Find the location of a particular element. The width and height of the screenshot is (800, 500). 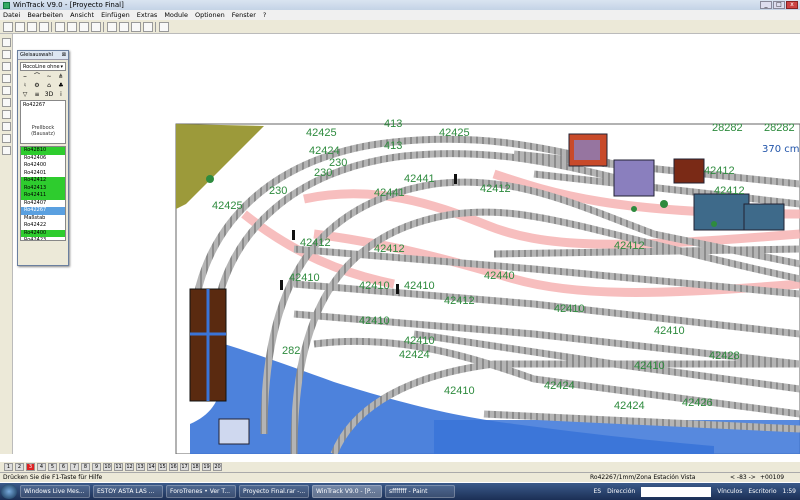

page-tab-11: 11 is located at coordinates (118, 467).